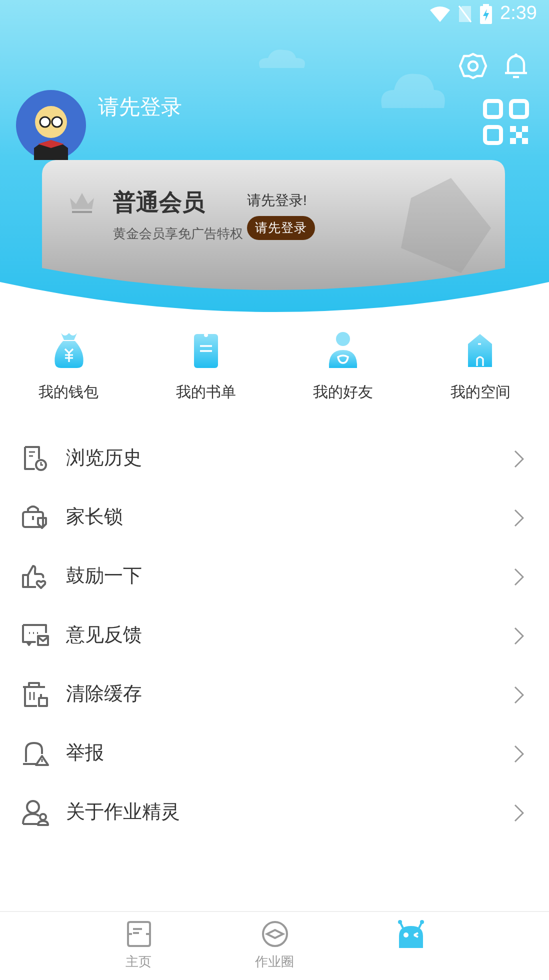 This screenshot has height=980, width=549. Describe the element at coordinates (159, 202) in the screenshot. I see `membership-title: 普通会员` at that location.